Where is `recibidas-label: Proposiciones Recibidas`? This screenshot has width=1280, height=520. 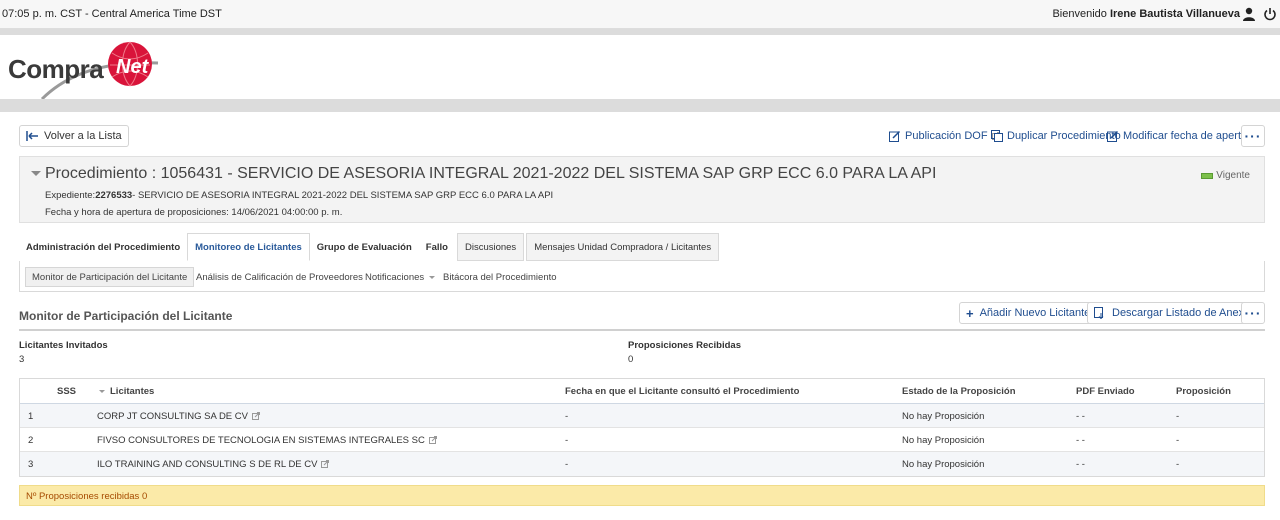
recibidas-label: Proposiciones Recibidas is located at coordinates (684, 345).